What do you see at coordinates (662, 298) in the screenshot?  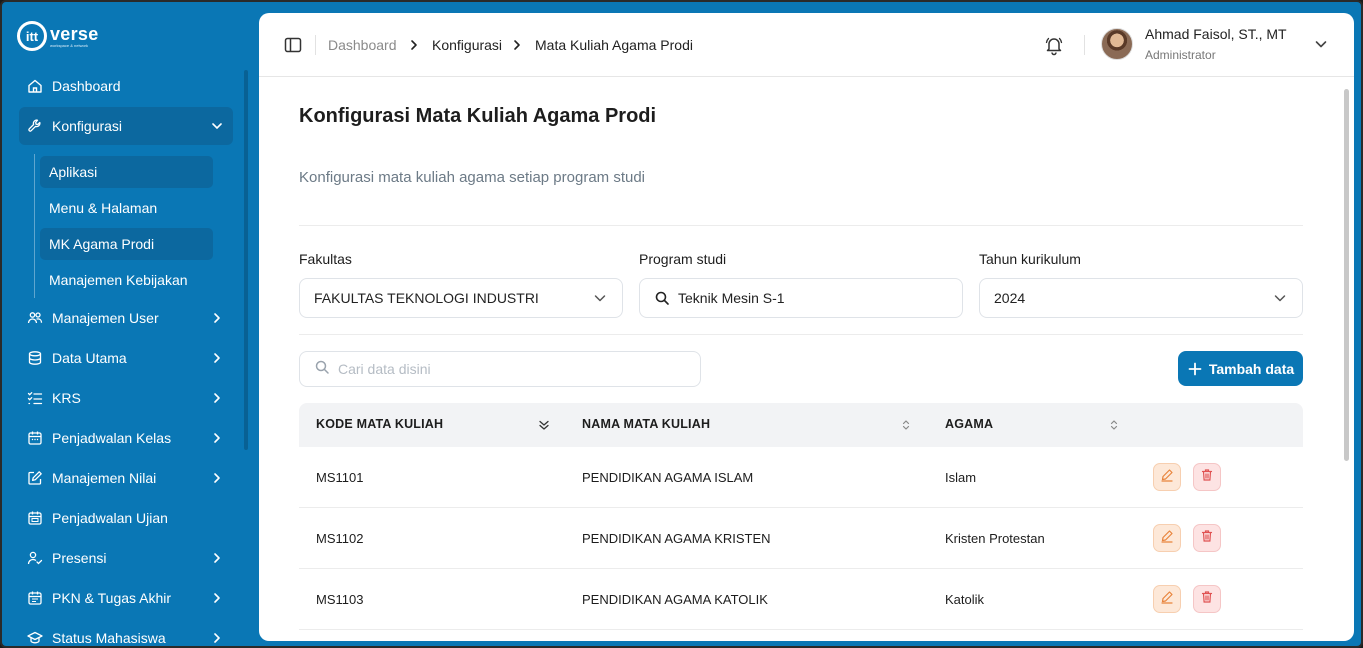 I see `search-icon` at bounding box center [662, 298].